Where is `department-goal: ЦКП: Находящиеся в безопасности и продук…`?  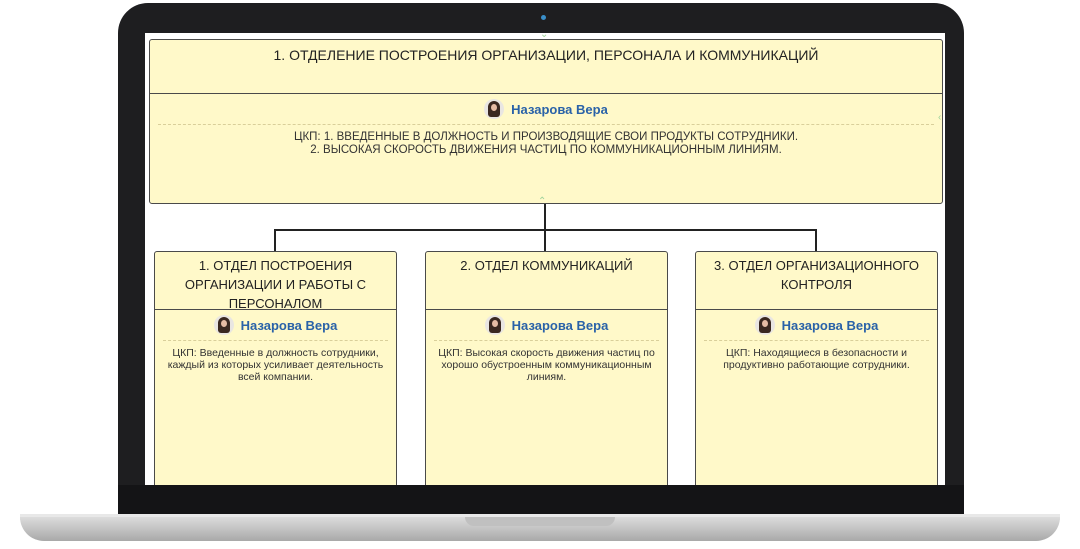
department-goal: ЦКП: Находящиеся в безопасности и продук… is located at coordinates (816, 359).